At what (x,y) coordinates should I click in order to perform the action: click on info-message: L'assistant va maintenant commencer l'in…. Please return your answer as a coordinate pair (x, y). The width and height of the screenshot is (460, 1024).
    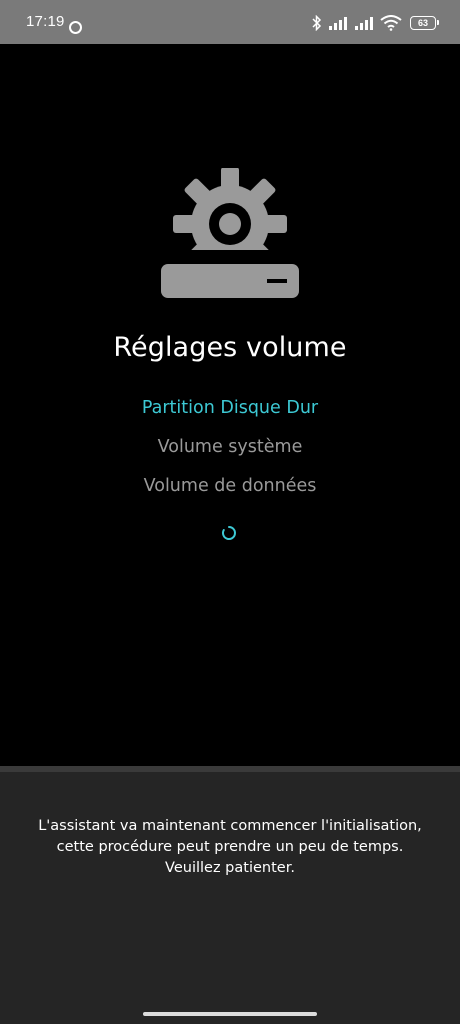
    Looking at the image, I should click on (230, 847).